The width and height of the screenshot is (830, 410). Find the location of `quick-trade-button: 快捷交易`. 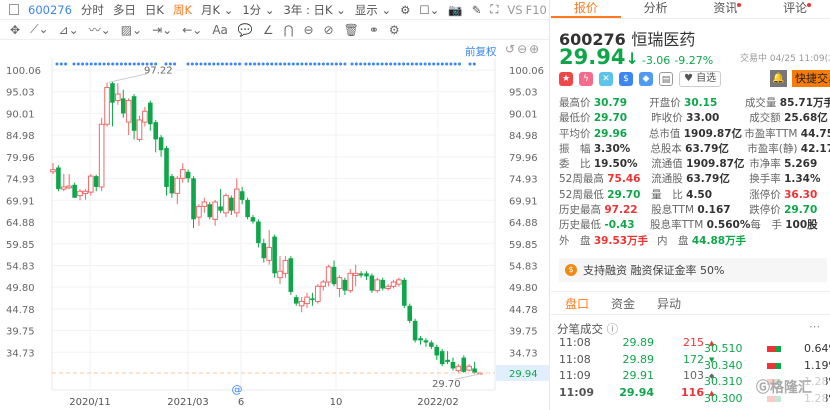

quick-trade-button: 快捷交易 is located at coordinates (811, 78).